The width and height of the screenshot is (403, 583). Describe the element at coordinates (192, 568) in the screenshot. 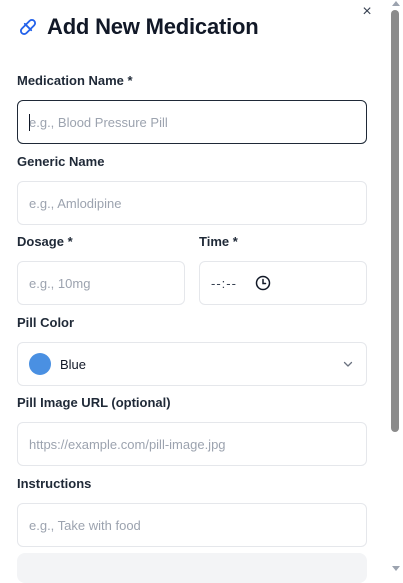

I see `next-section-panel` at that location.